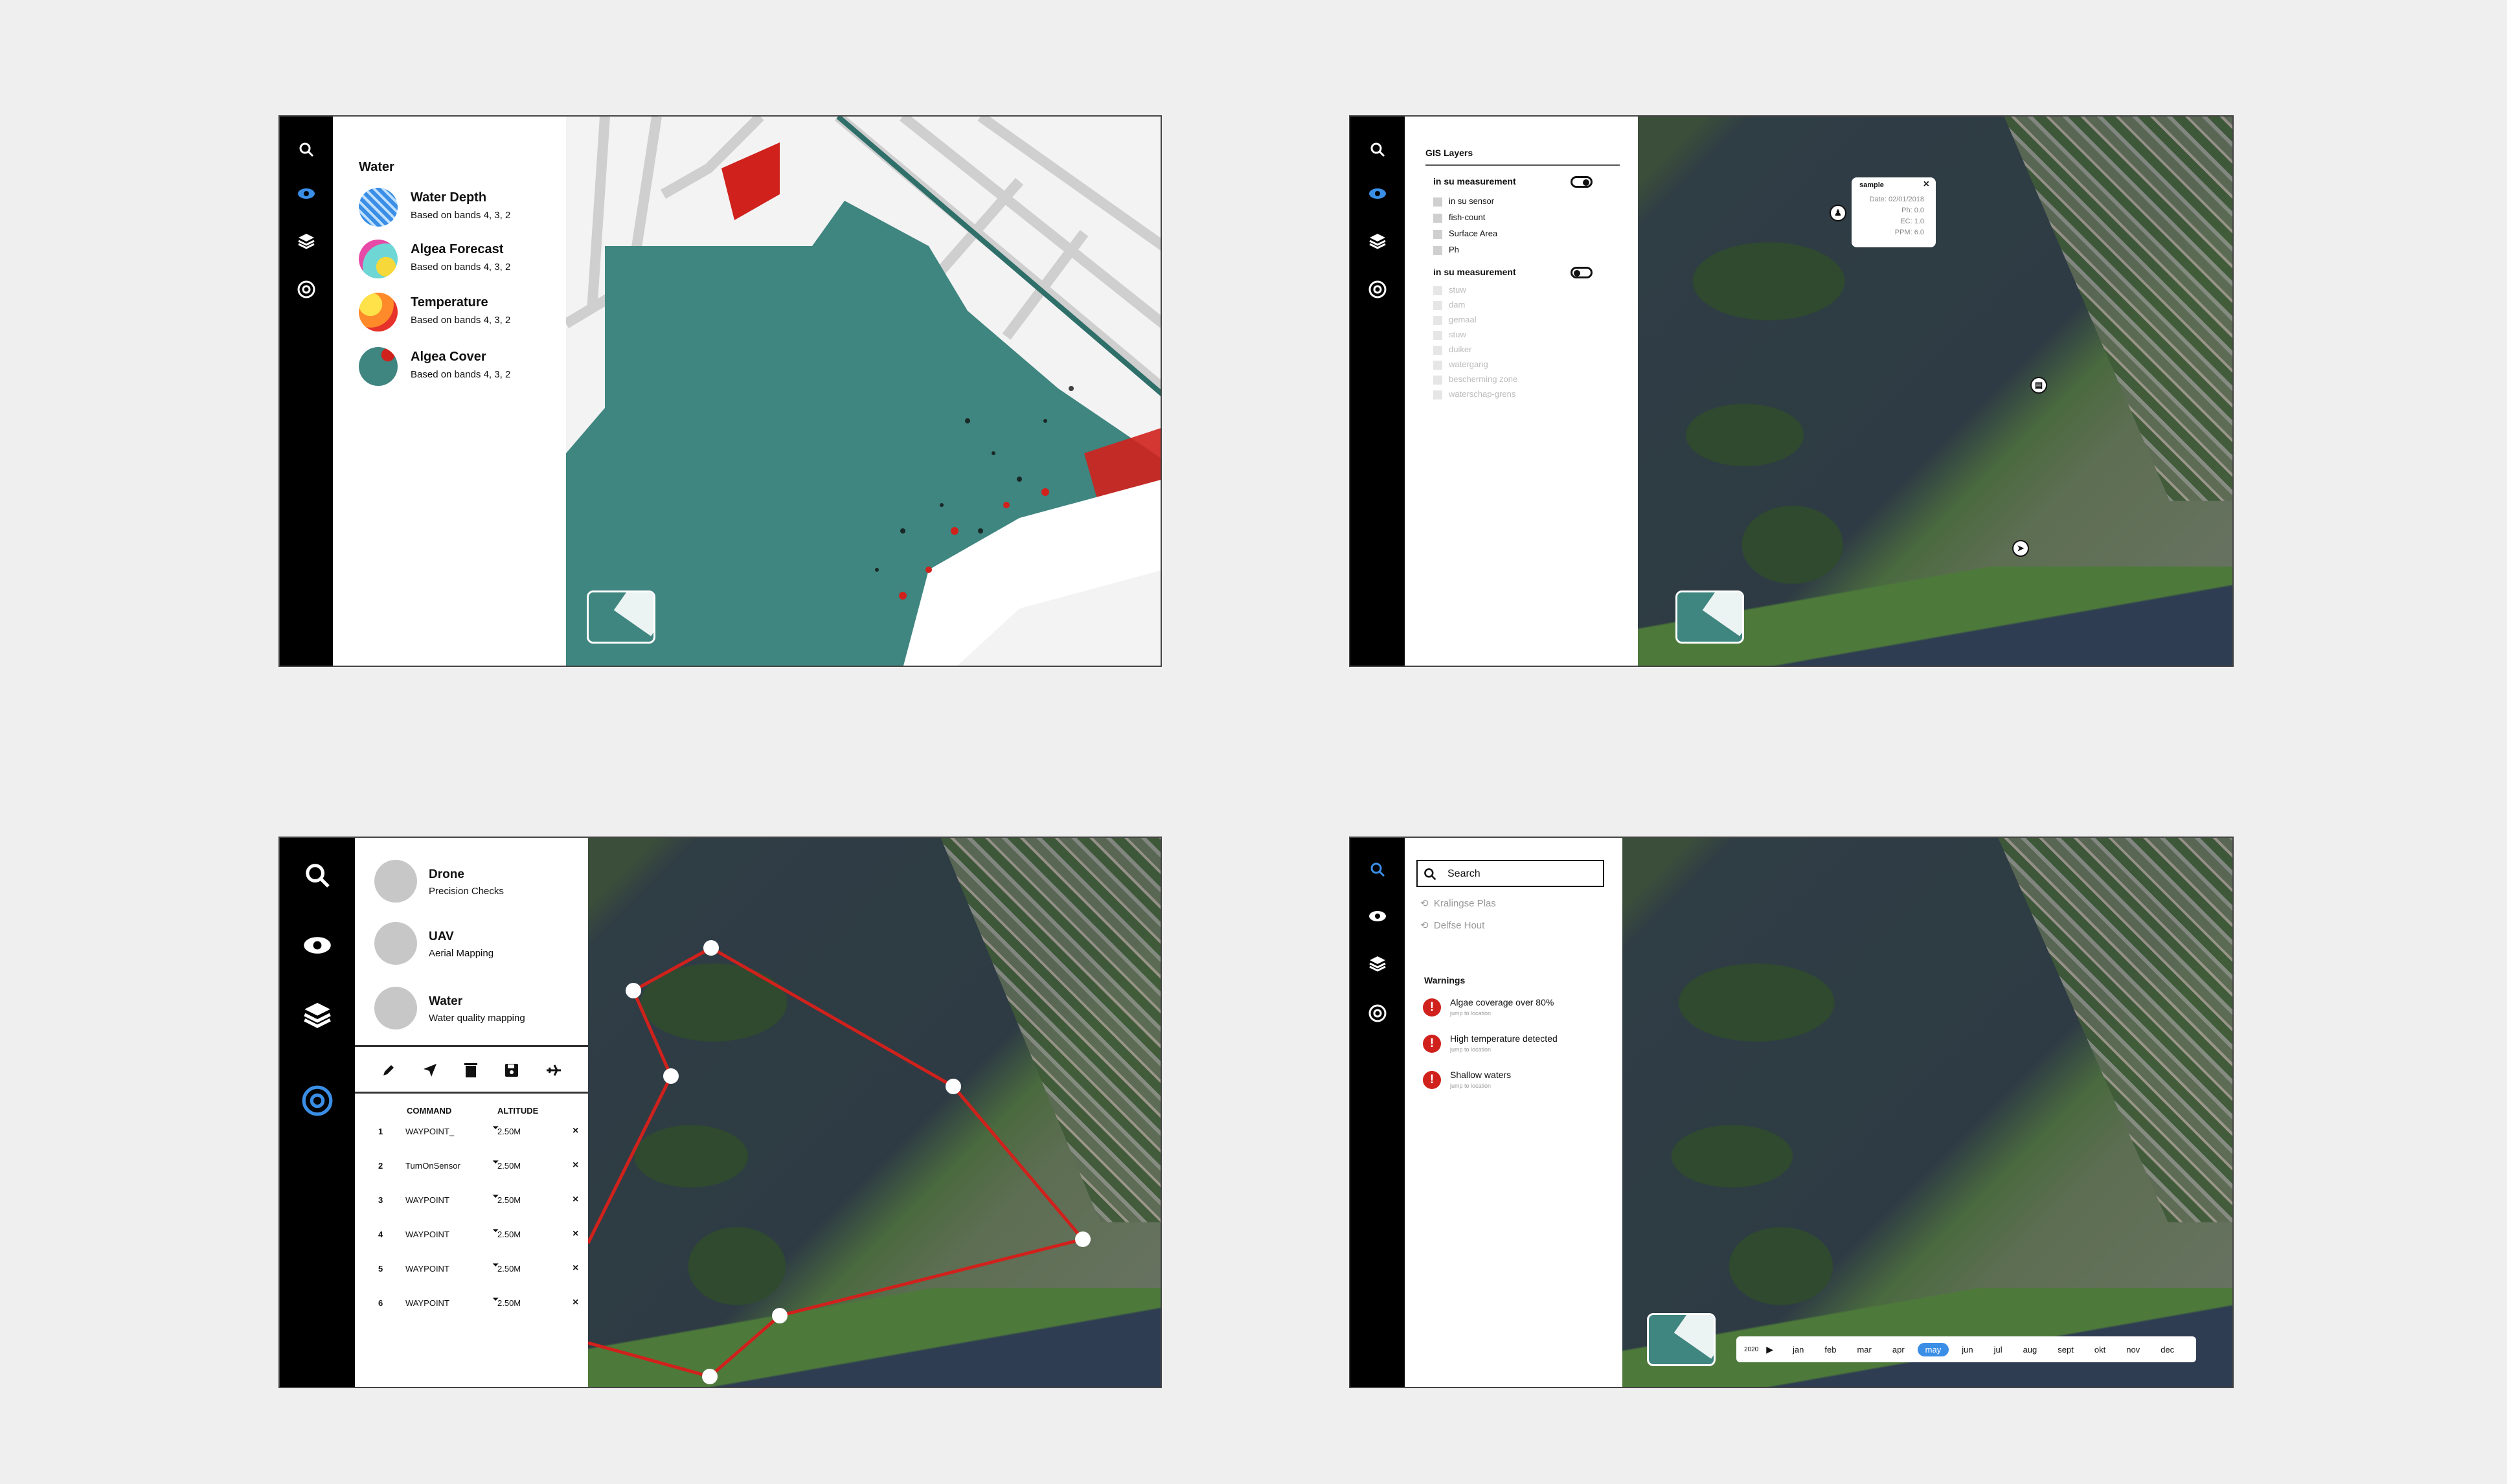  I want to click on layer-checkbox: gemaal, so click(1475, 319).